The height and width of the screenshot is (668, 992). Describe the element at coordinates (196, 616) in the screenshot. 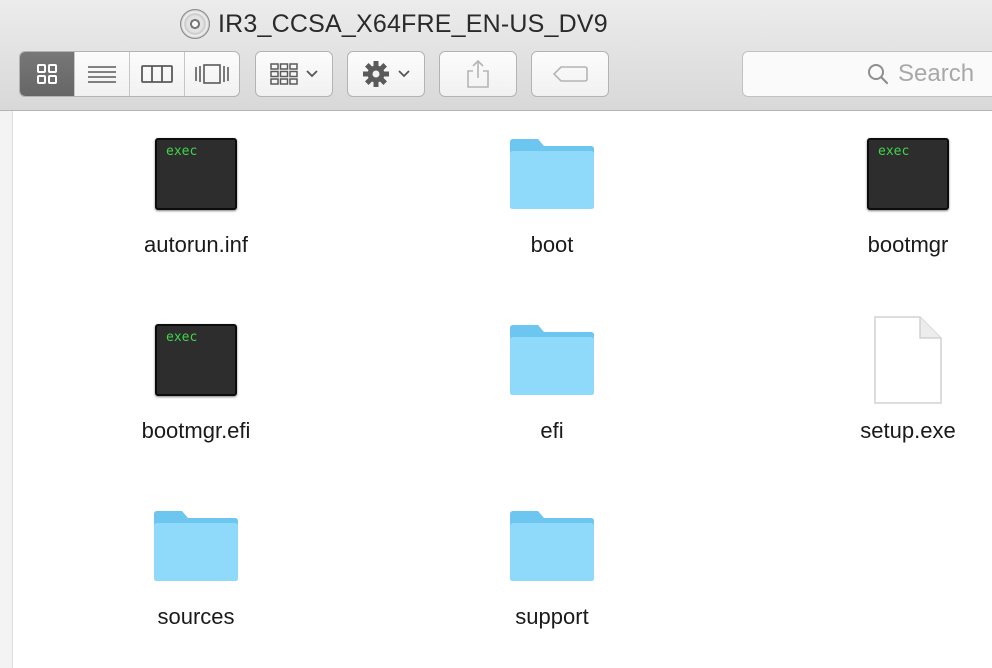

I see `file-label: sources` at that location.